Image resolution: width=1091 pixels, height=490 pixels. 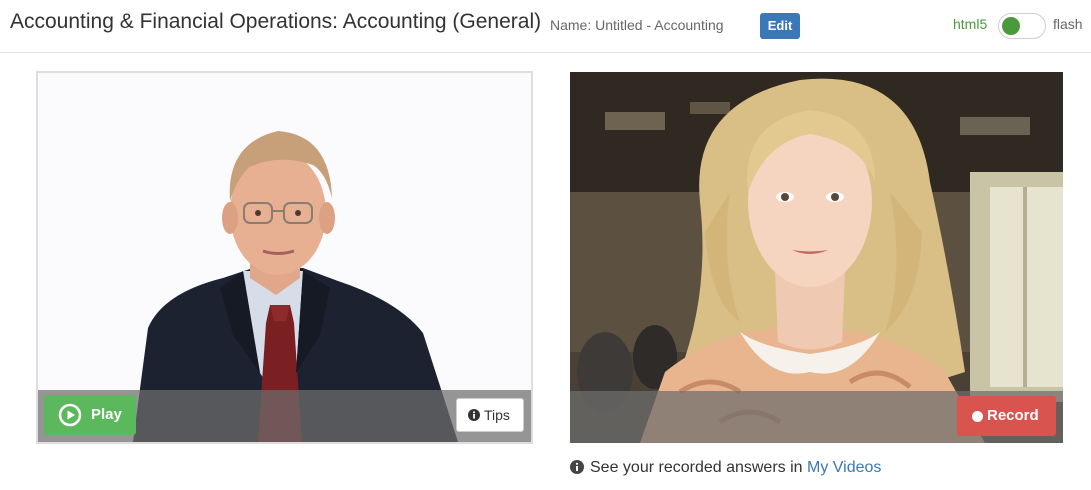 What do you see at coordinates (1011, 26) in the screenshot?
I see `toggle-knob` at bounding box center [1011, 26].